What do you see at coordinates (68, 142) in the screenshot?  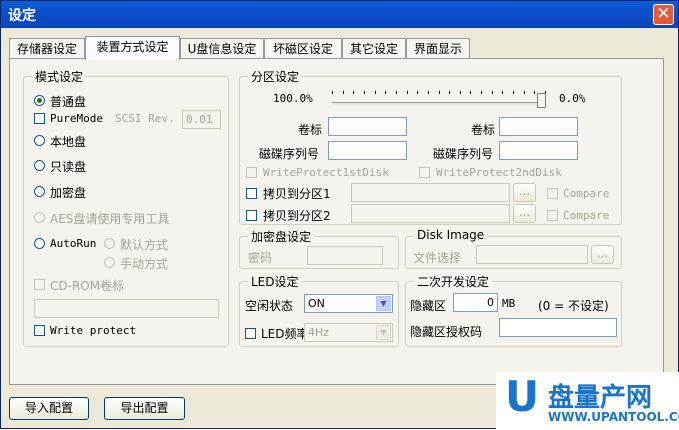 I see `label-local-disk: 本地盘` at bounding box center [68, 142].